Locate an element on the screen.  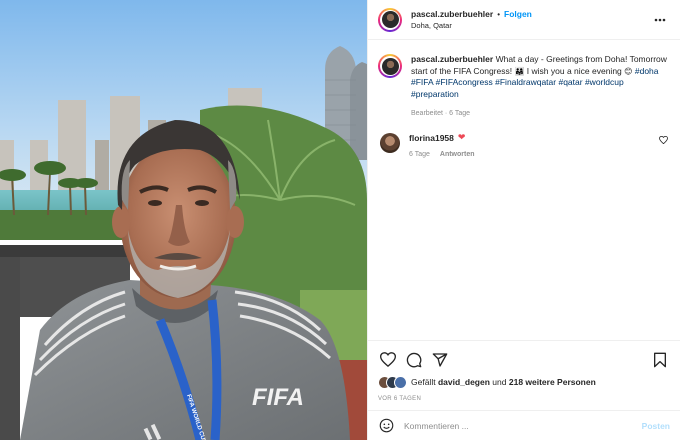
post-comment-button: Posten is located at coordinates (656, 426).